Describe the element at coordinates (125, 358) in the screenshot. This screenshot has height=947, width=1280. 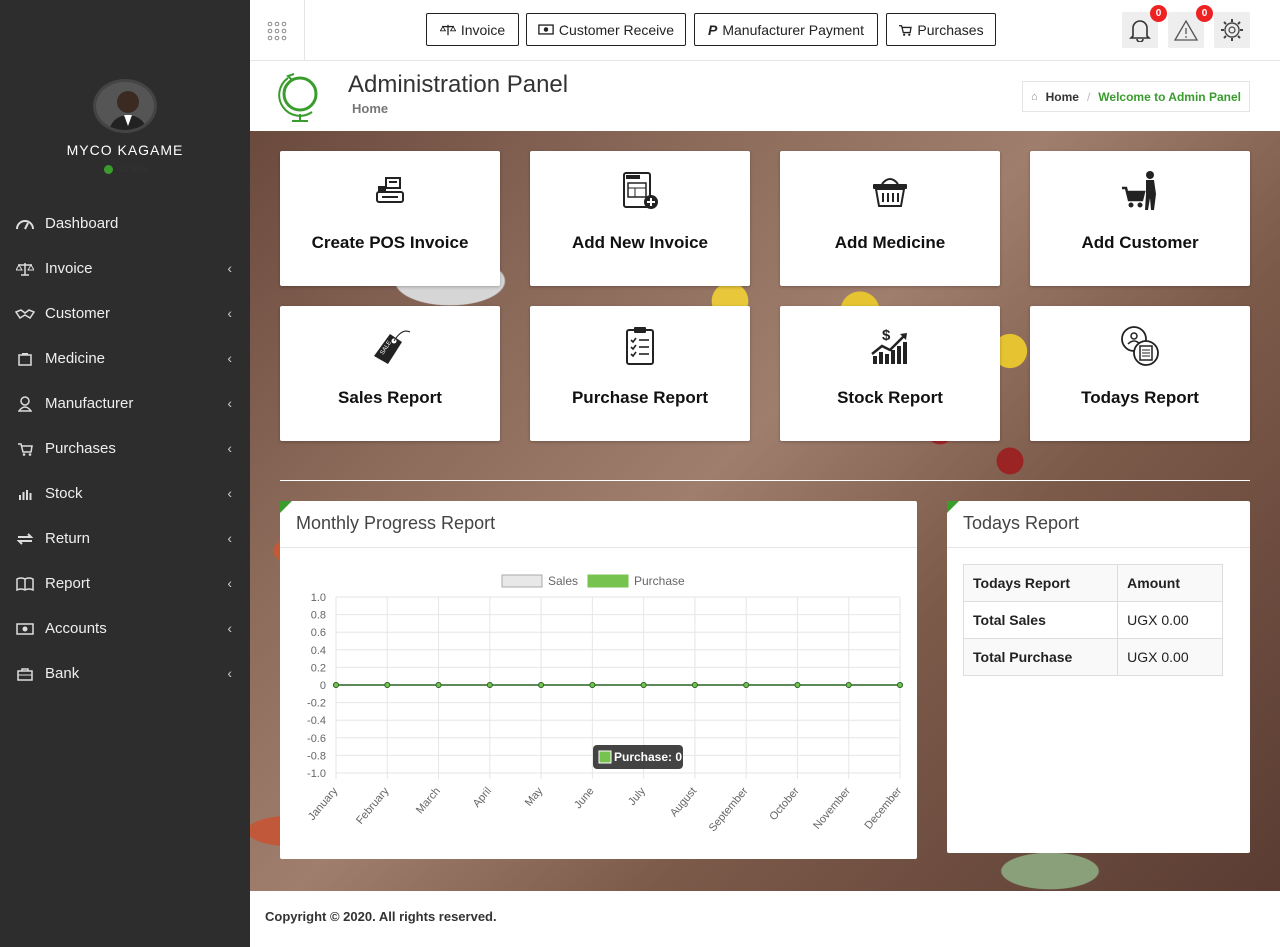
I see `sidebar-item-medicine: Medicine ‹` at that location.